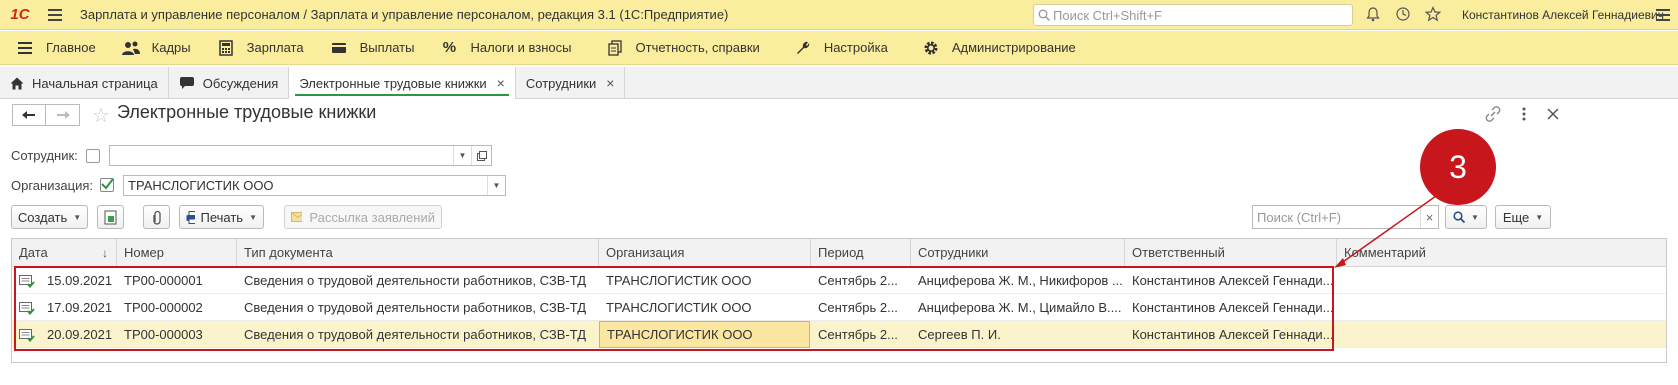  Describe the element at coordinates (187, 83) in the screenshot. I see `chat-icon` at that location.